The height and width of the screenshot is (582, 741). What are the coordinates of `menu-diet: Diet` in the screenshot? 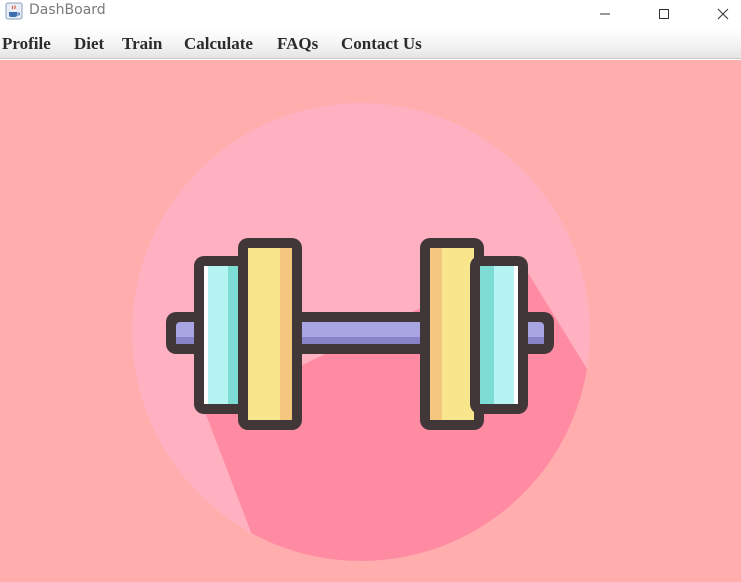 It's located at (89, 44).